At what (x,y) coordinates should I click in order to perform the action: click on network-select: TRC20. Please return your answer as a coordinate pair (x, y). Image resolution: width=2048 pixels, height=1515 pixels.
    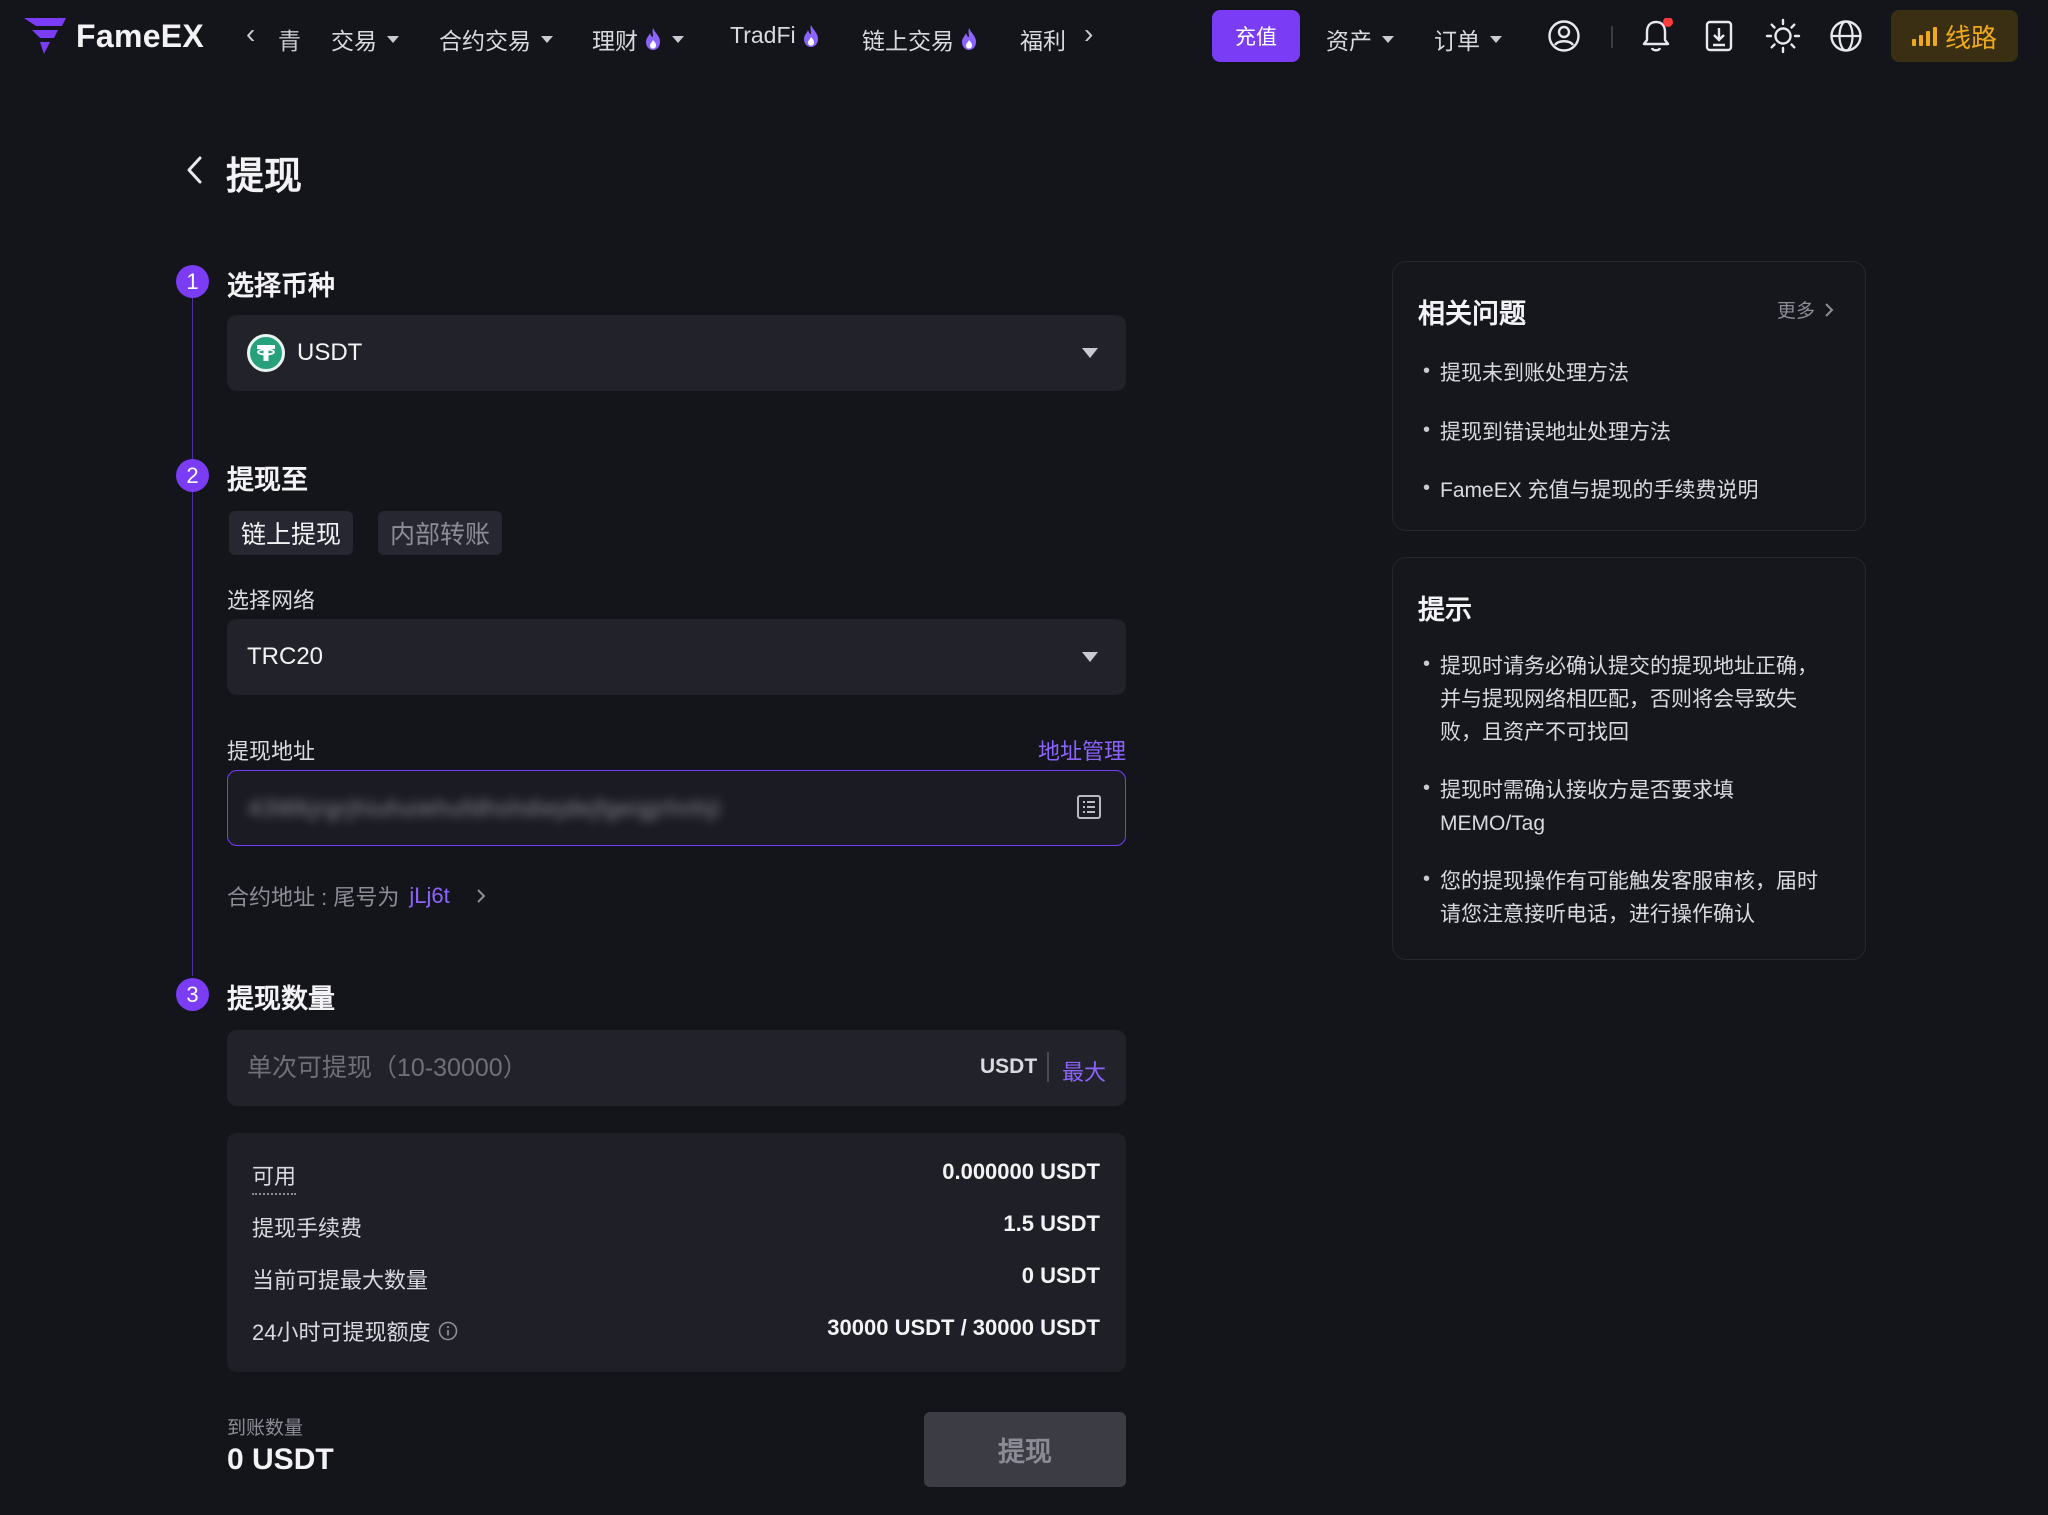
    Looking at the image, I should click on (676, 657).